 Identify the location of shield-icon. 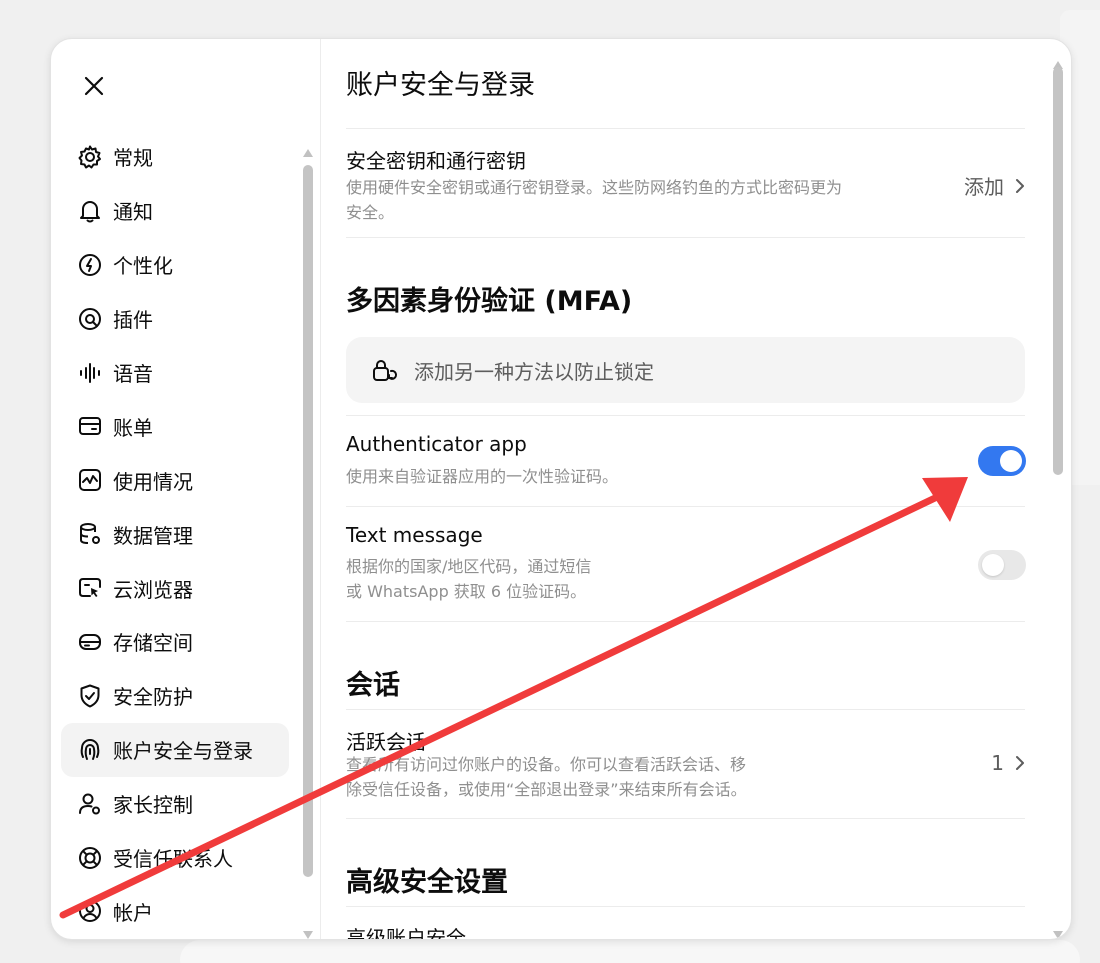
(90, 696).